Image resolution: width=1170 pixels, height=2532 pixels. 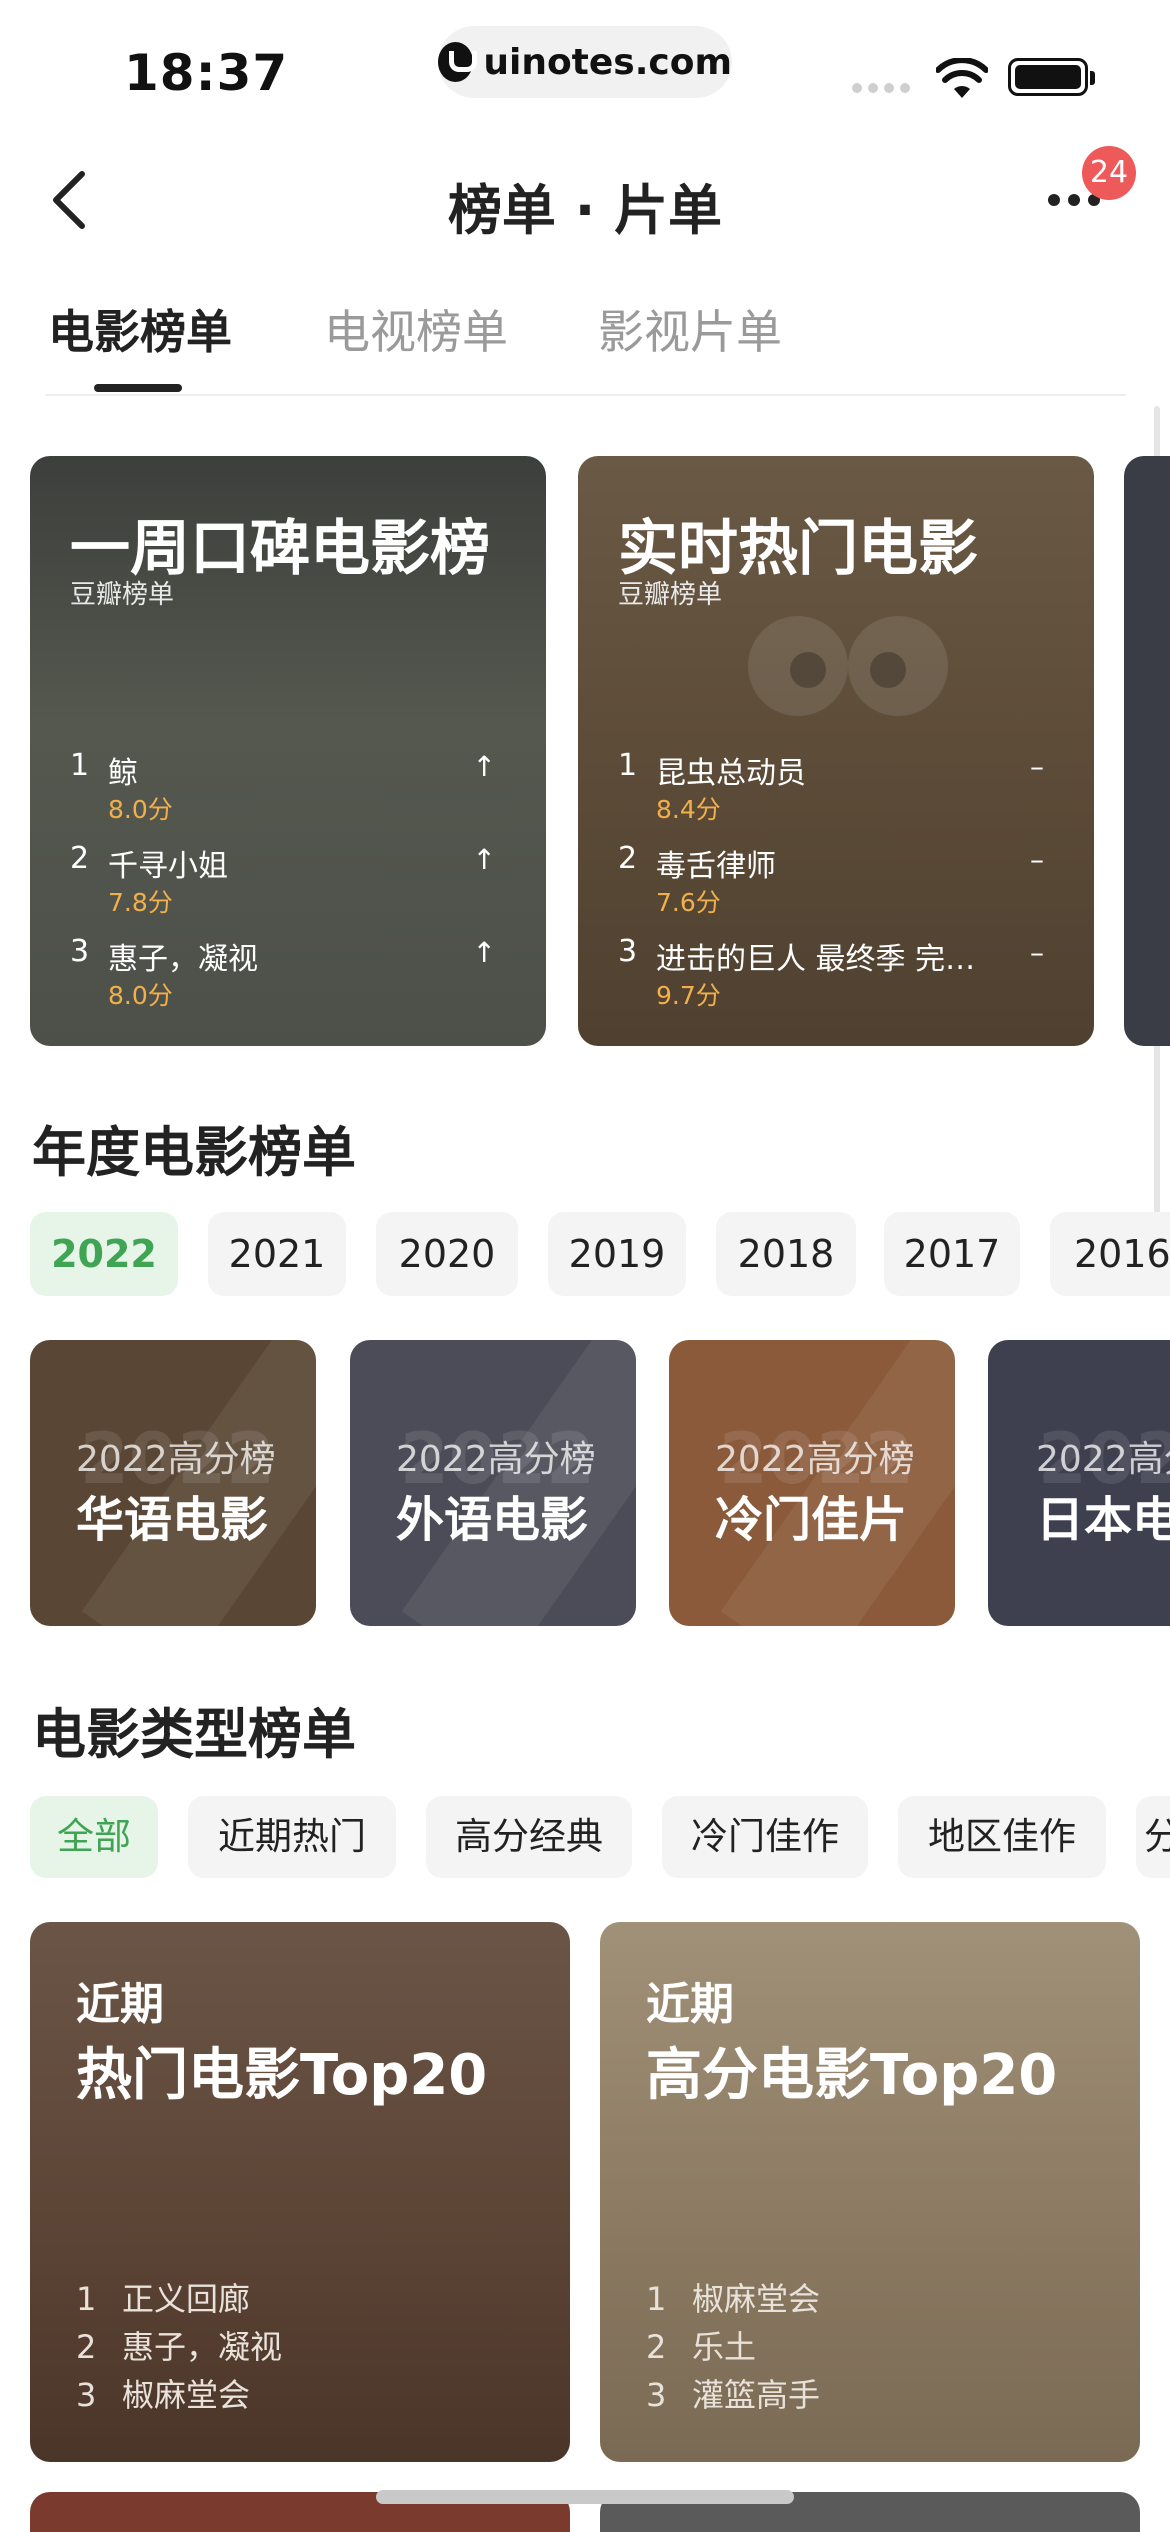 What do you see at coordinates (870, 2192) in the screenshot?
I see `genre-card-high-score: 近期 高分电影Top20 1 椒麻堂会 2 乐土 3 灌篮高手` at bounding box center [870, 2192].